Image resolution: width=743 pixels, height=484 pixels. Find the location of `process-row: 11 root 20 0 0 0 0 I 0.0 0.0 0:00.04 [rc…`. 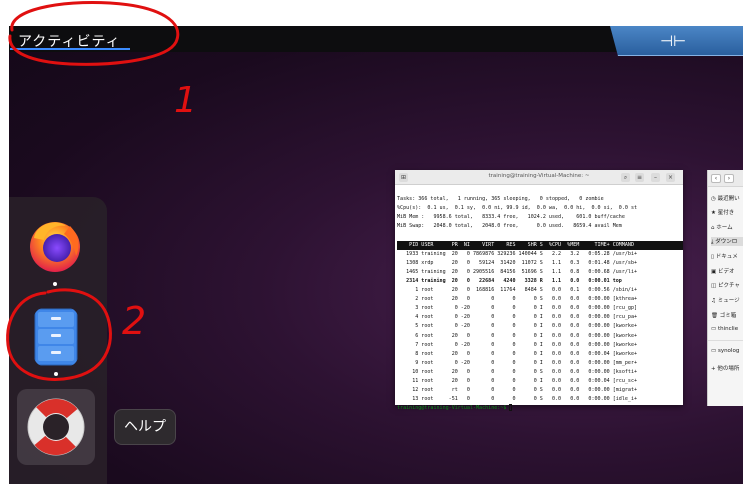

process-row: 11 root 20 0 0 0 0 I 0.0 0.0 0:00.04 [rc… is located at coordinates (517, 380).